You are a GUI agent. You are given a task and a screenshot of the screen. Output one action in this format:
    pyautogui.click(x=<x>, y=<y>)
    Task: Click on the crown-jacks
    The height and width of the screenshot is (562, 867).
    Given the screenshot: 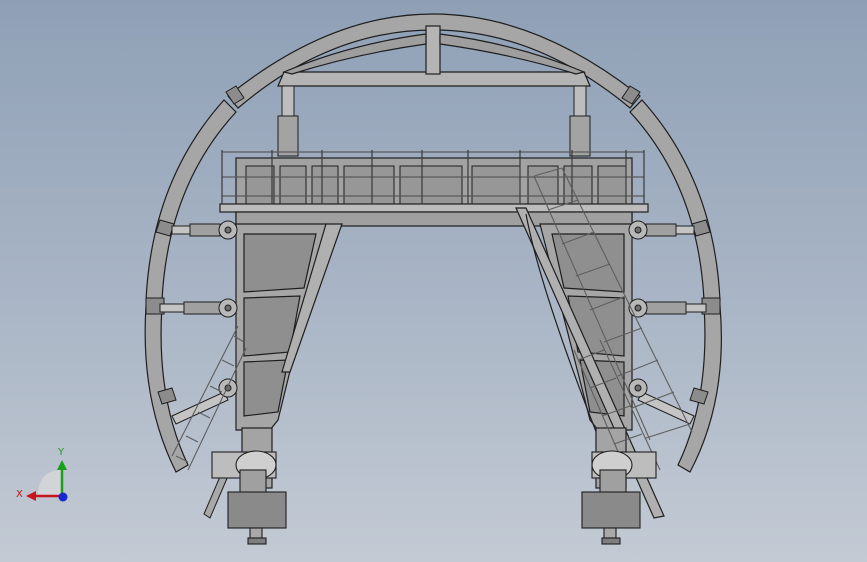 What is the action you would take?
    pyautogui.click(x=434, y=121)
    